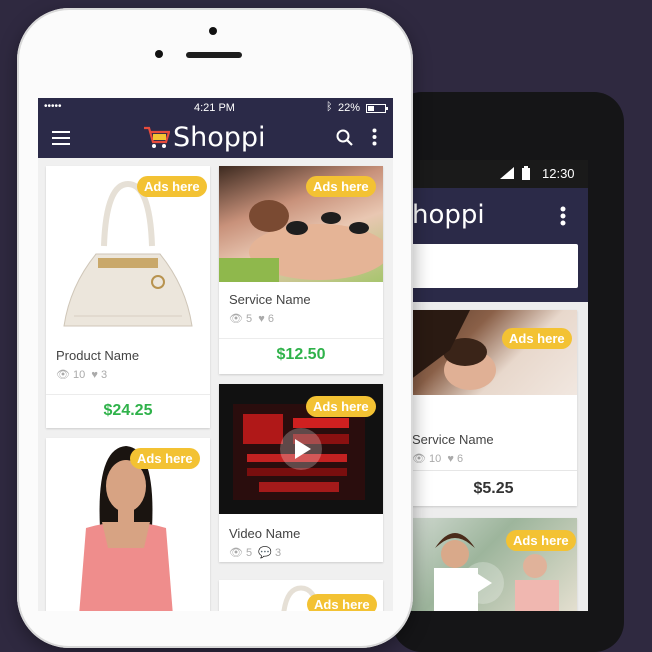 The image size is (652, 652). What do you see at coordinates (214, 55) in the screenshot?
I see `speaker` at bounding box center [214, 55].